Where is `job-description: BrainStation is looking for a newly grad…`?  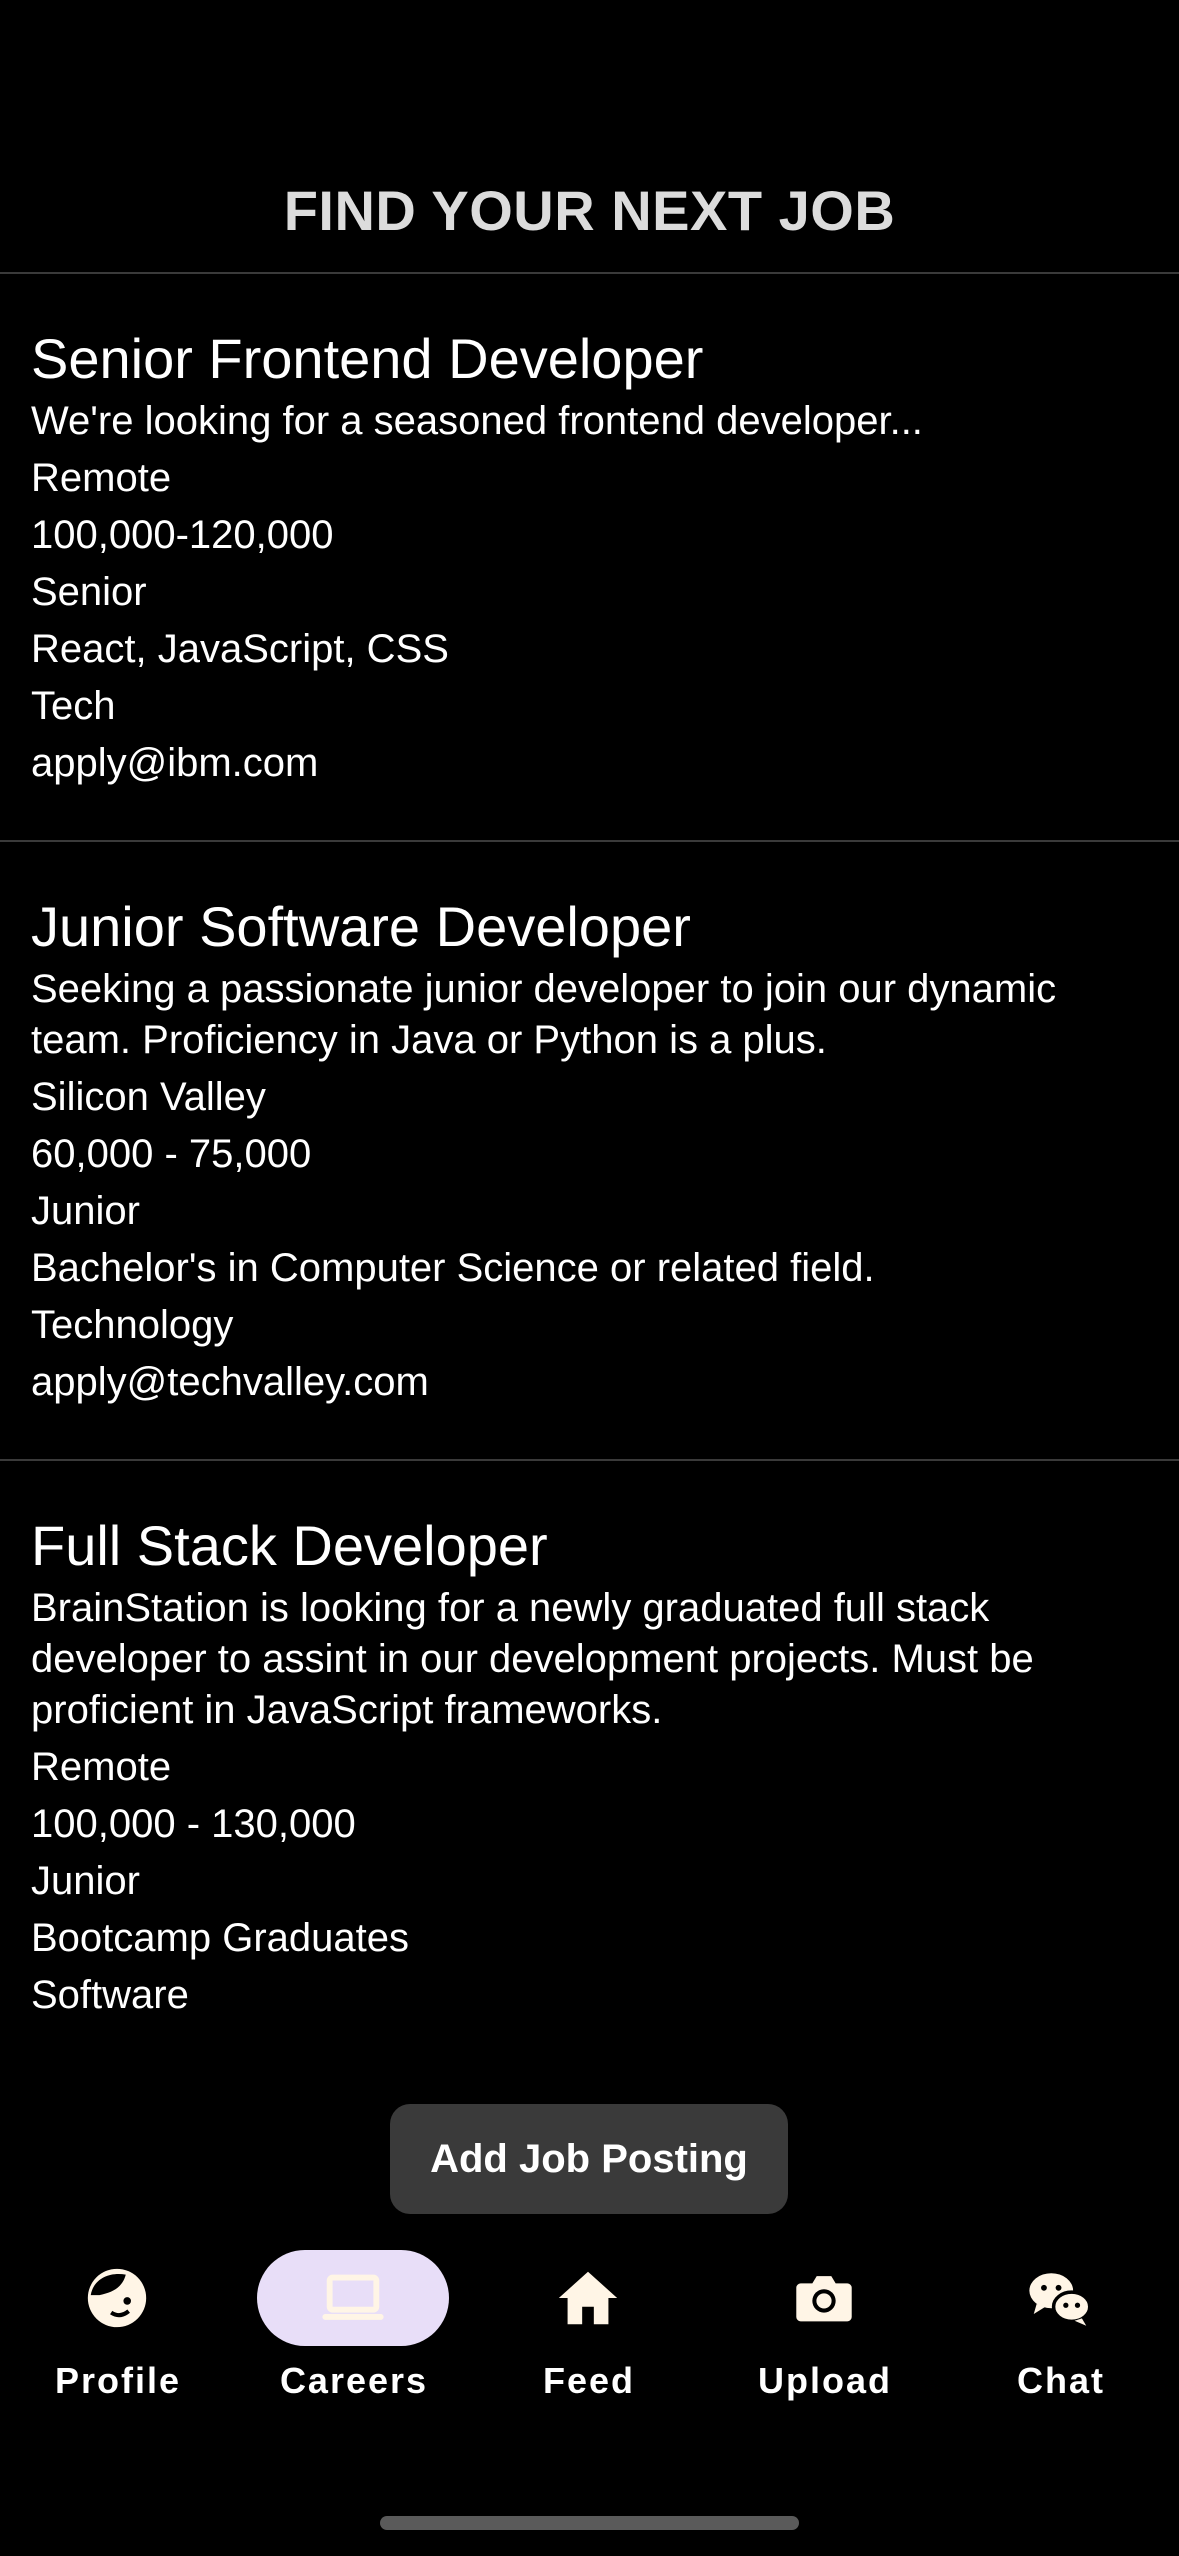
job-description: BrainStation is looking for a newly grad… is located at coordinates (532, 1659).